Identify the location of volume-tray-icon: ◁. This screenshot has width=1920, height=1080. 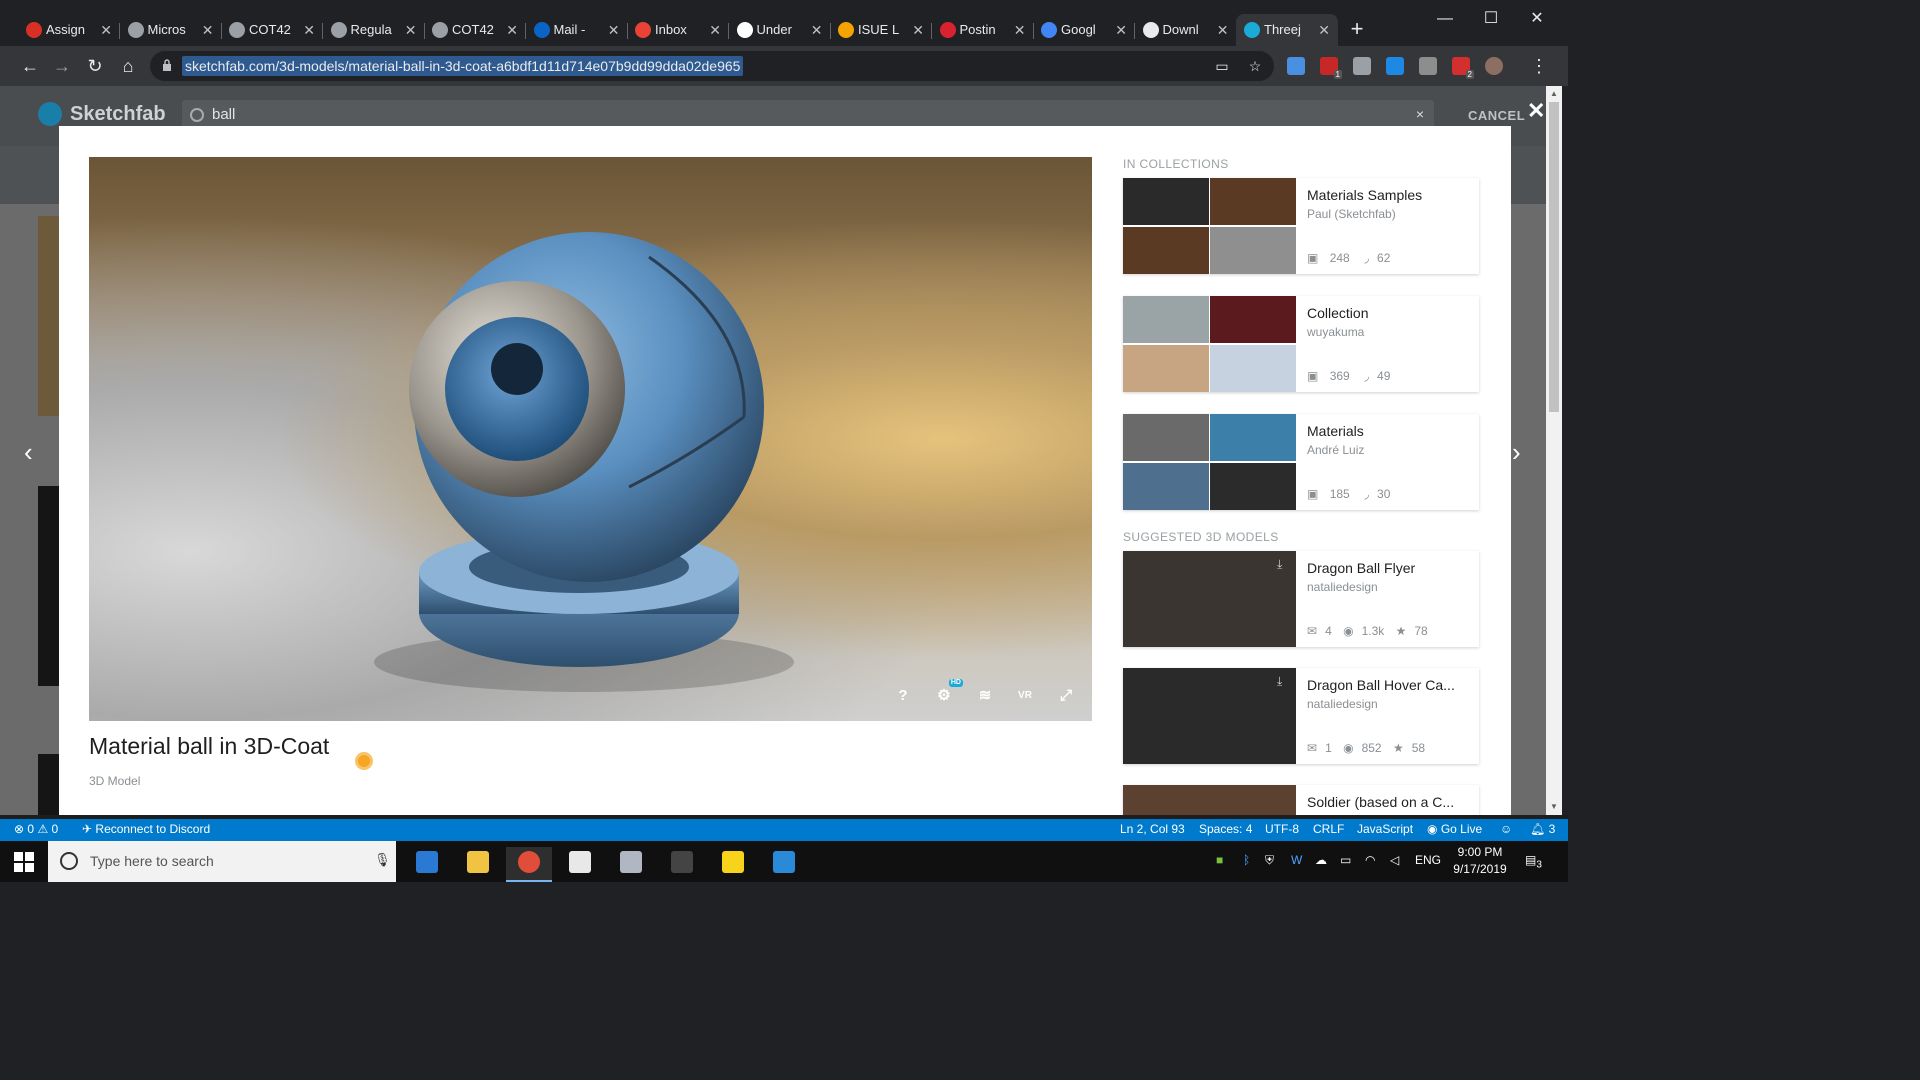
(1394, 860).